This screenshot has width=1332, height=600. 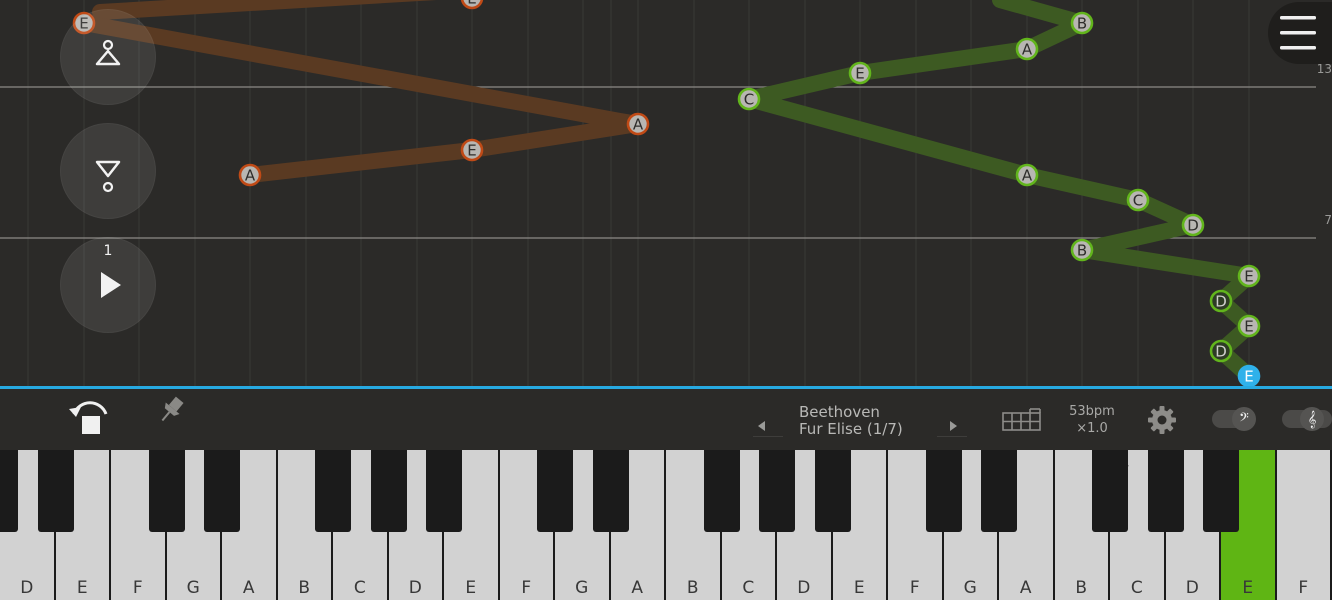 What do you see at coordinates (1092, 411) in the screenshot?
I see `tempo-bpm: 53bpm` at bounding box center [1092, 411].